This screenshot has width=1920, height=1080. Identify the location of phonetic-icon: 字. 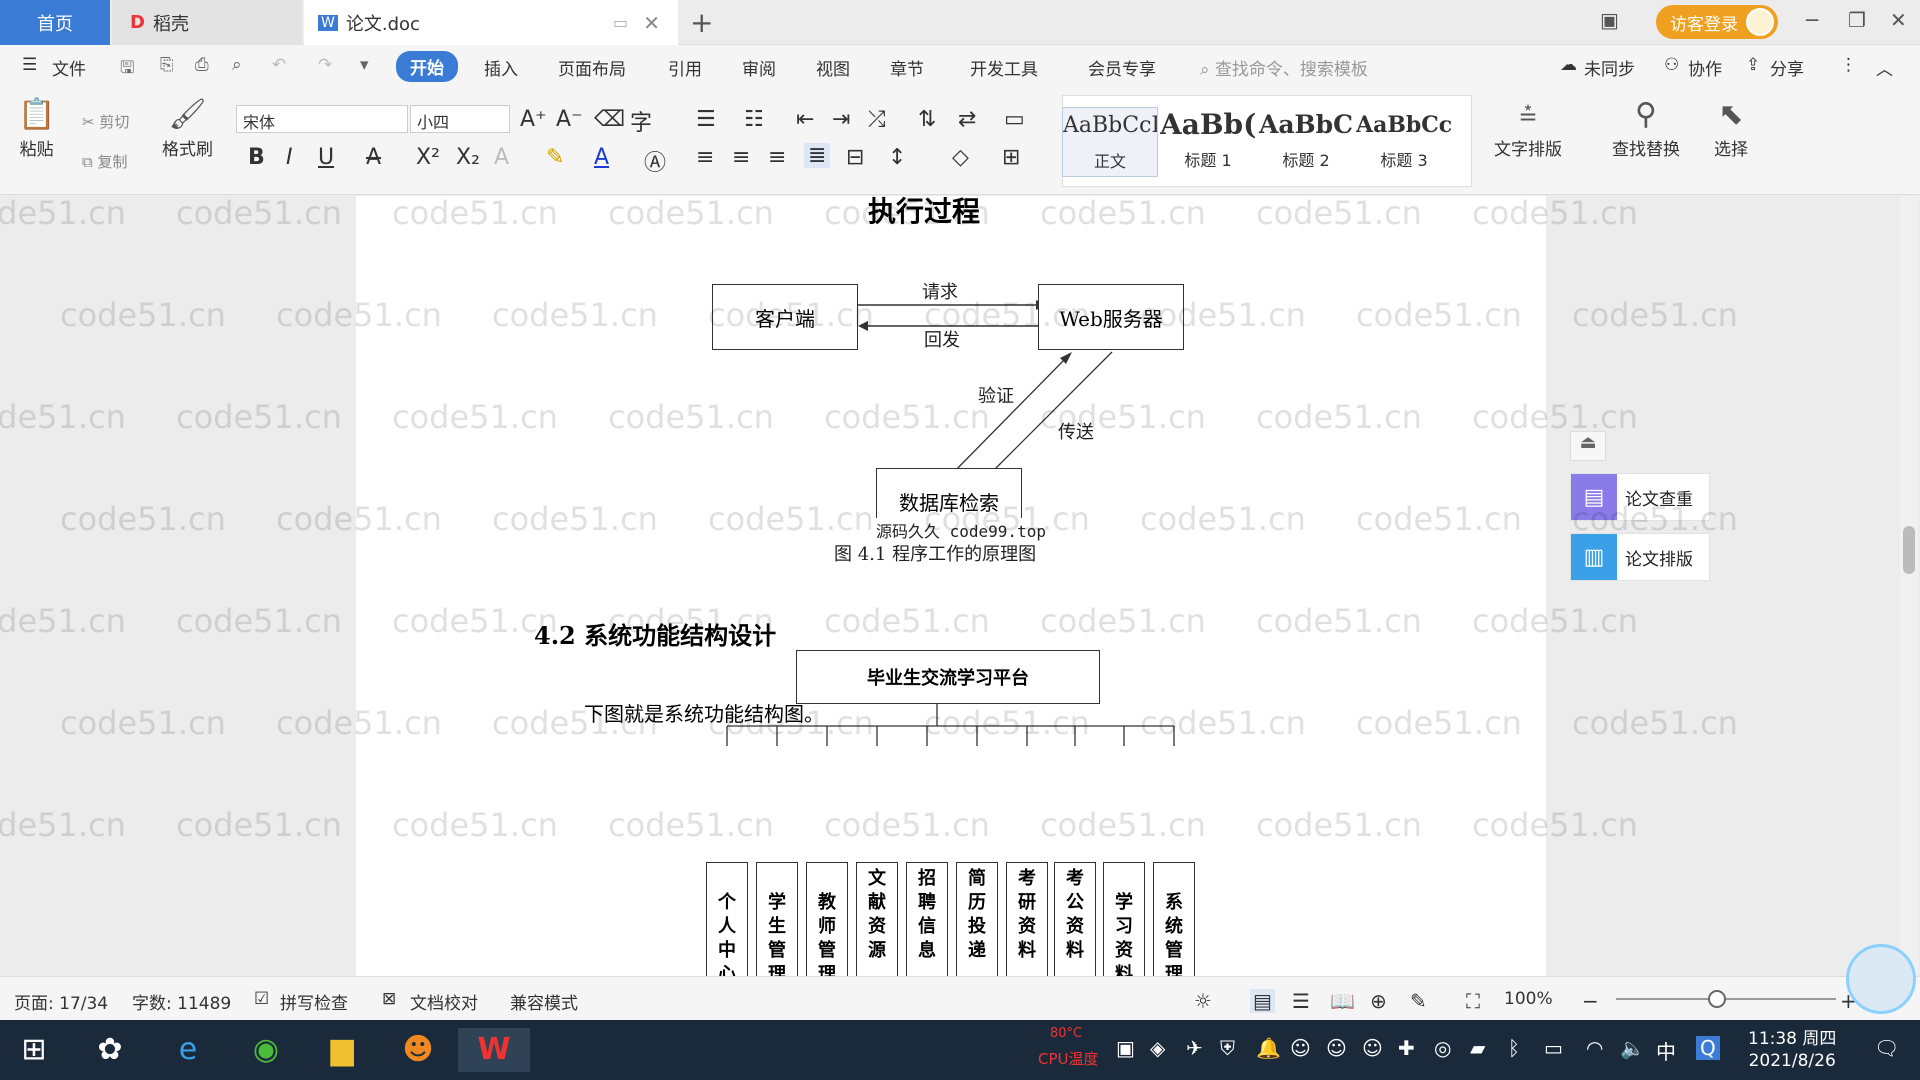
(641, 121).